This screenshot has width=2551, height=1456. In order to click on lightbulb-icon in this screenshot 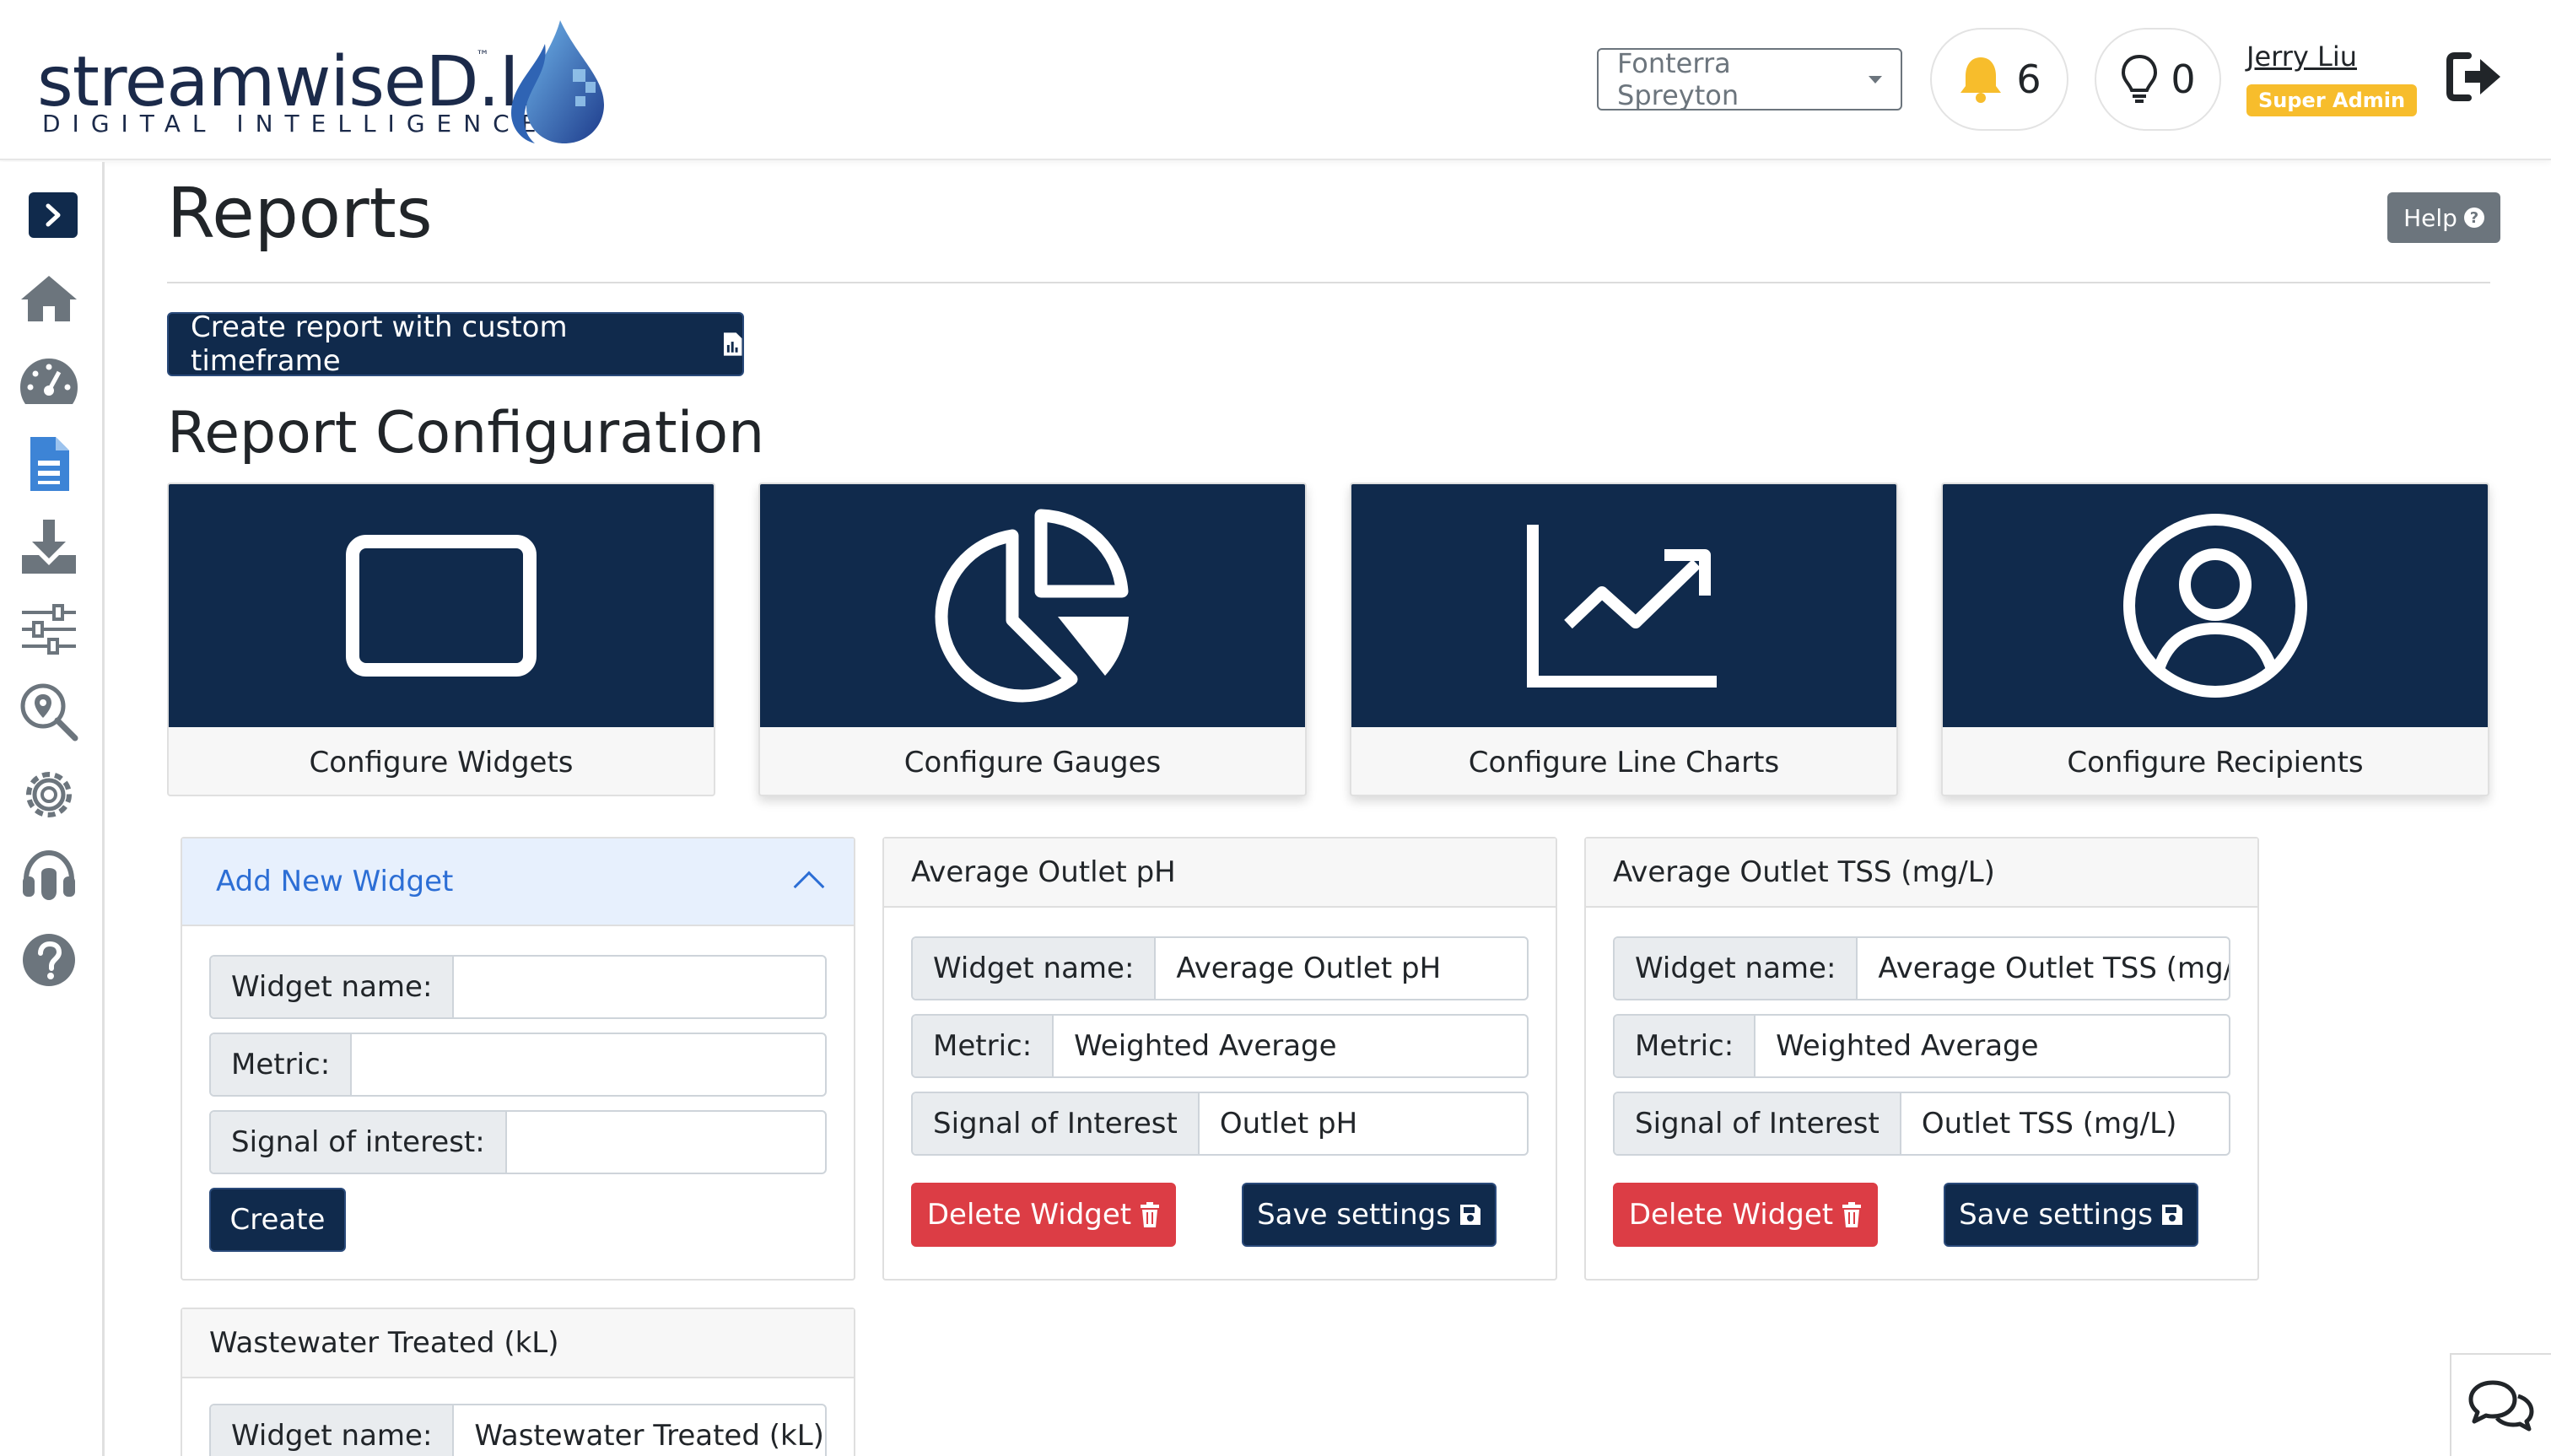, I will do `click(2140, 78)`.